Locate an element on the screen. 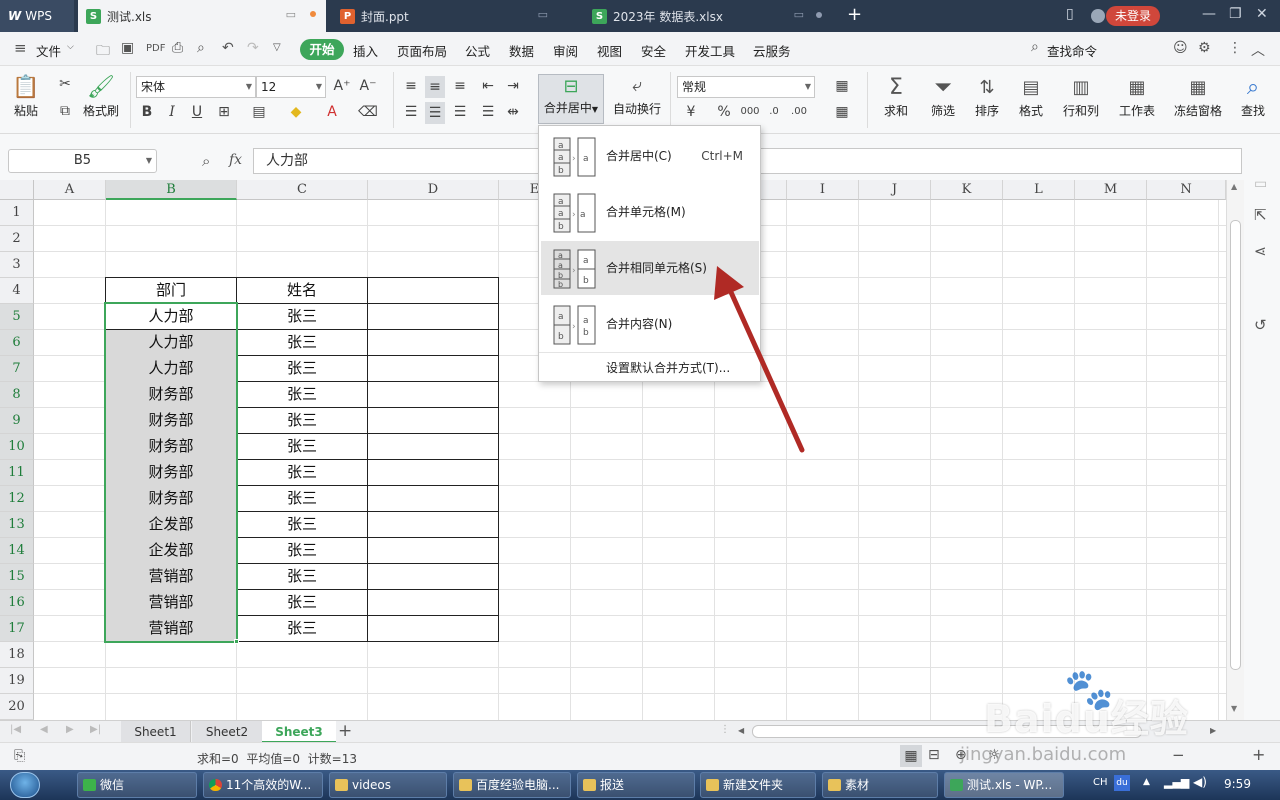 The width and height of the screenshot is (1280, 800). search-command: 查找命令 is located at coordinates (1072, 50).